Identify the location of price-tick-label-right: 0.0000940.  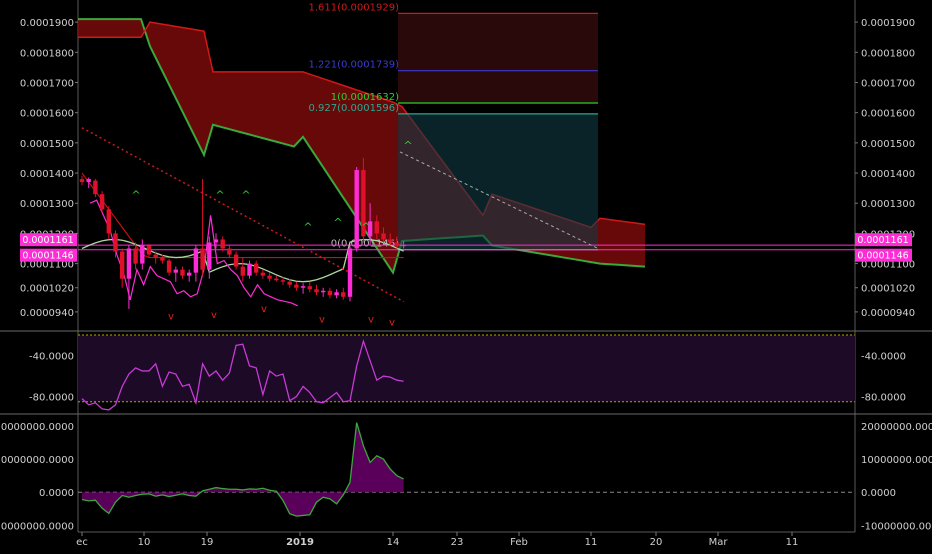
(888, 313).